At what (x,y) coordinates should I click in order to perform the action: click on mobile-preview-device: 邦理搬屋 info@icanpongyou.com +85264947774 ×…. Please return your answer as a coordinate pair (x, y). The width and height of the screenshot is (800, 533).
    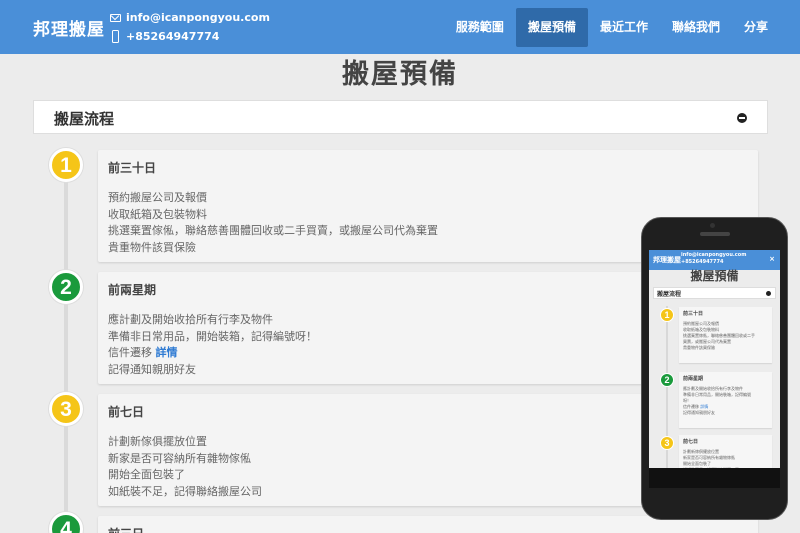
    Looking at the image, I should click on (714, 368).